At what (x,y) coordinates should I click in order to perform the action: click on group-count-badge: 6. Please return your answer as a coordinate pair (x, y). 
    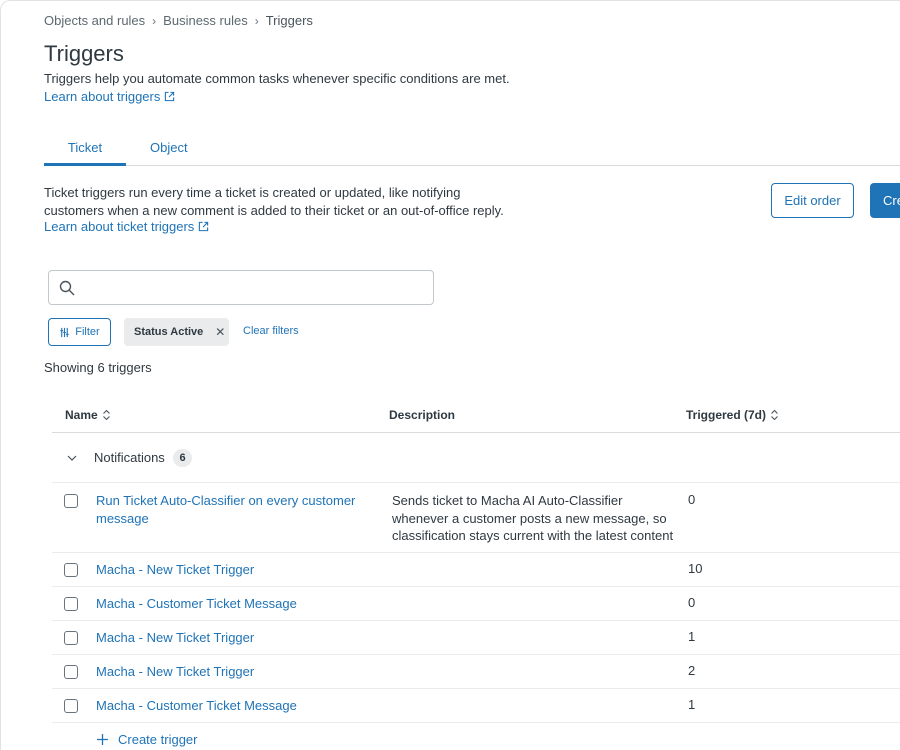
    Looking at the image, I should click on (182, 458).